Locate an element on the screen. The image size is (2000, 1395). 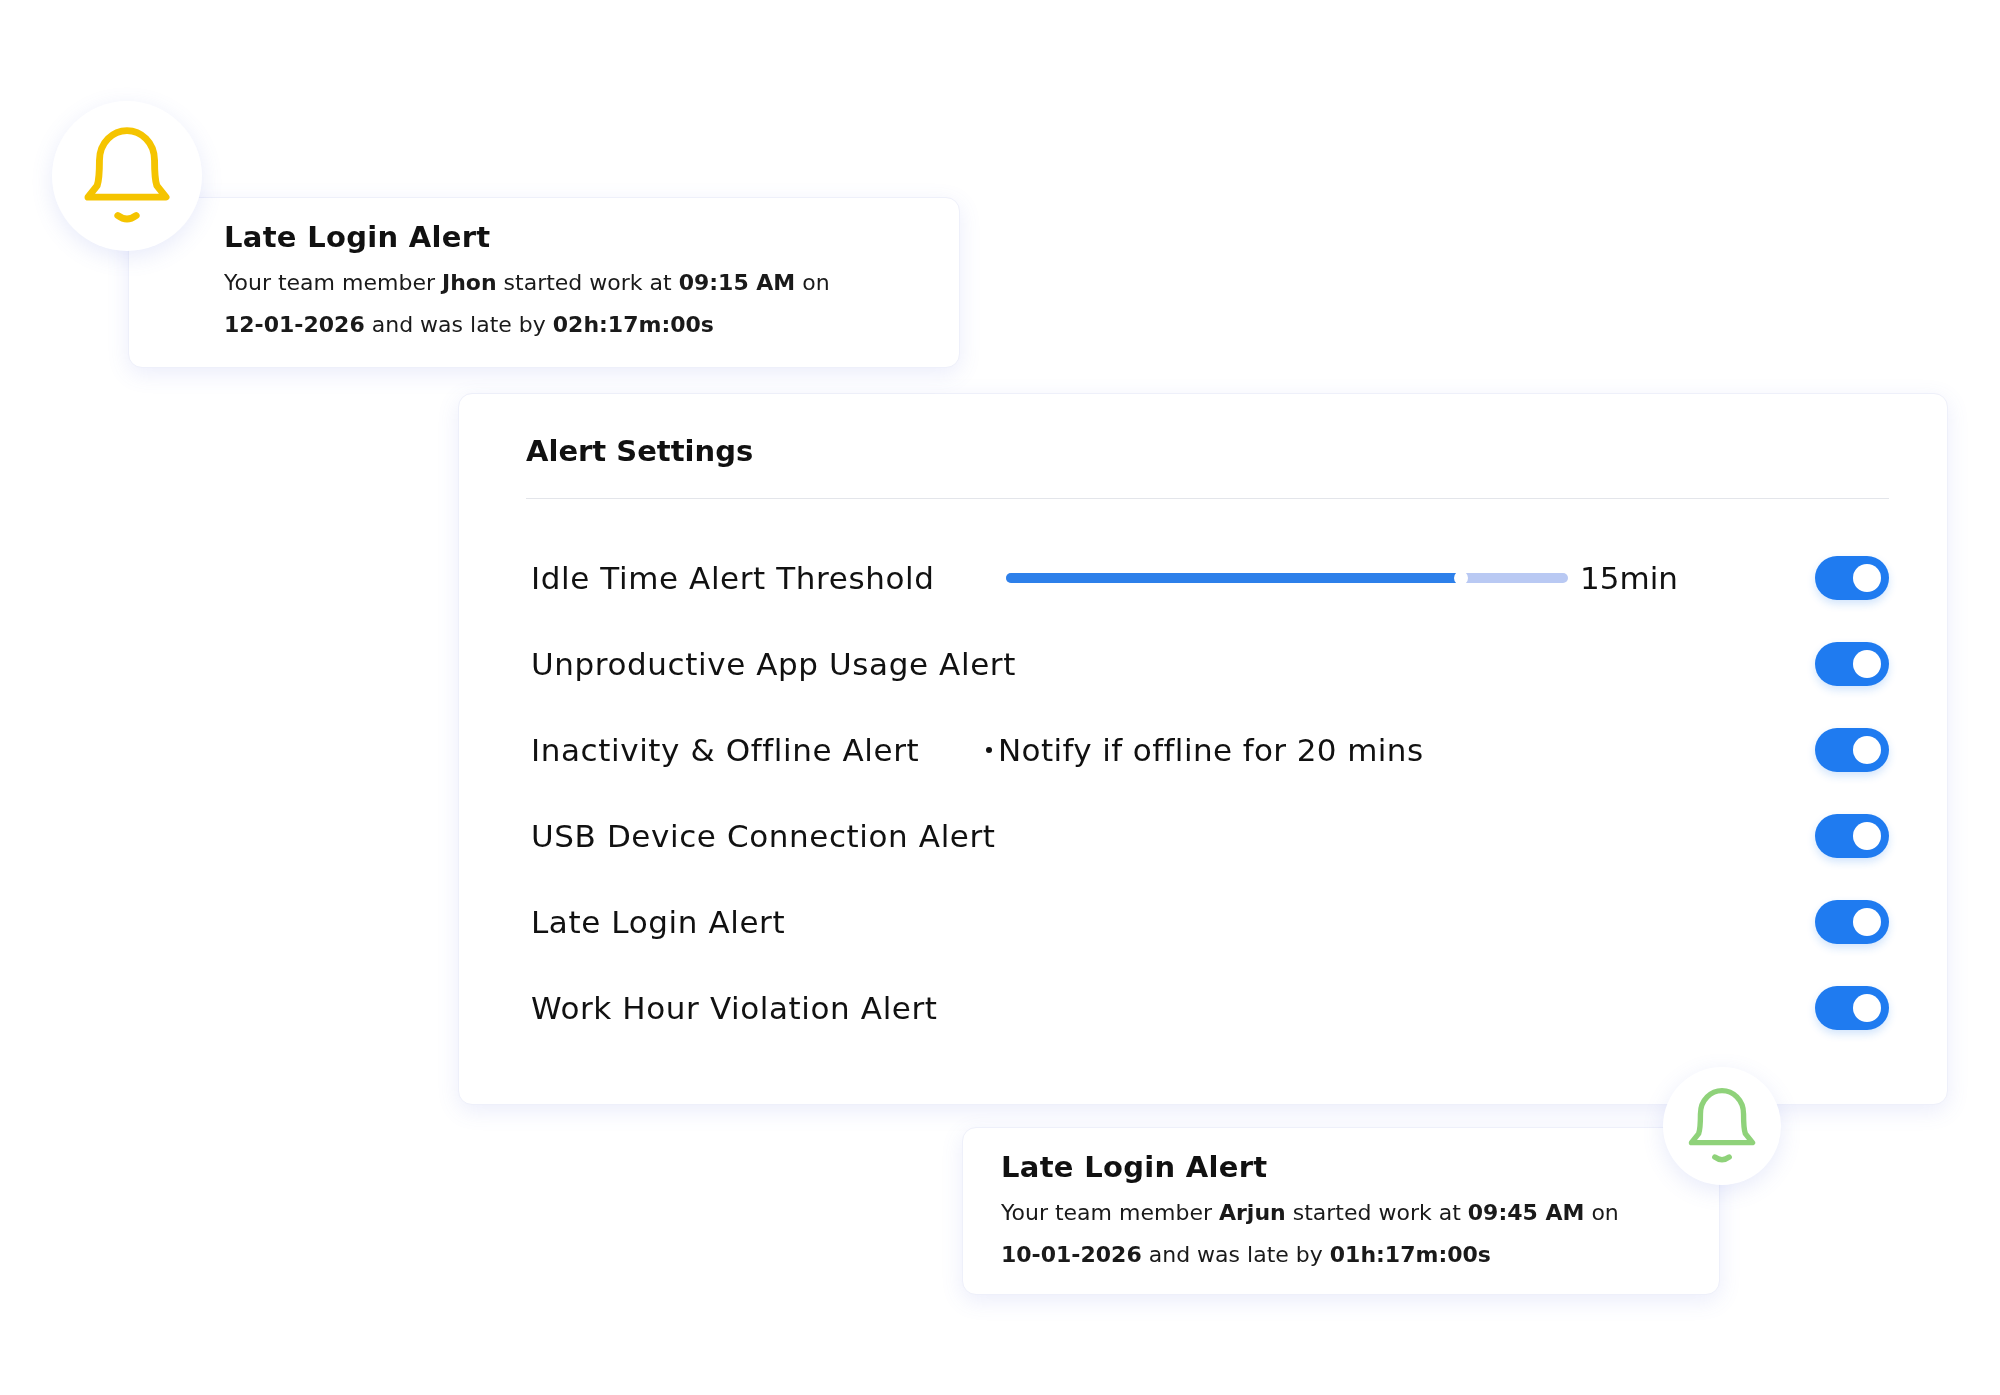
slider-track is located at coordinates (1287, 578).